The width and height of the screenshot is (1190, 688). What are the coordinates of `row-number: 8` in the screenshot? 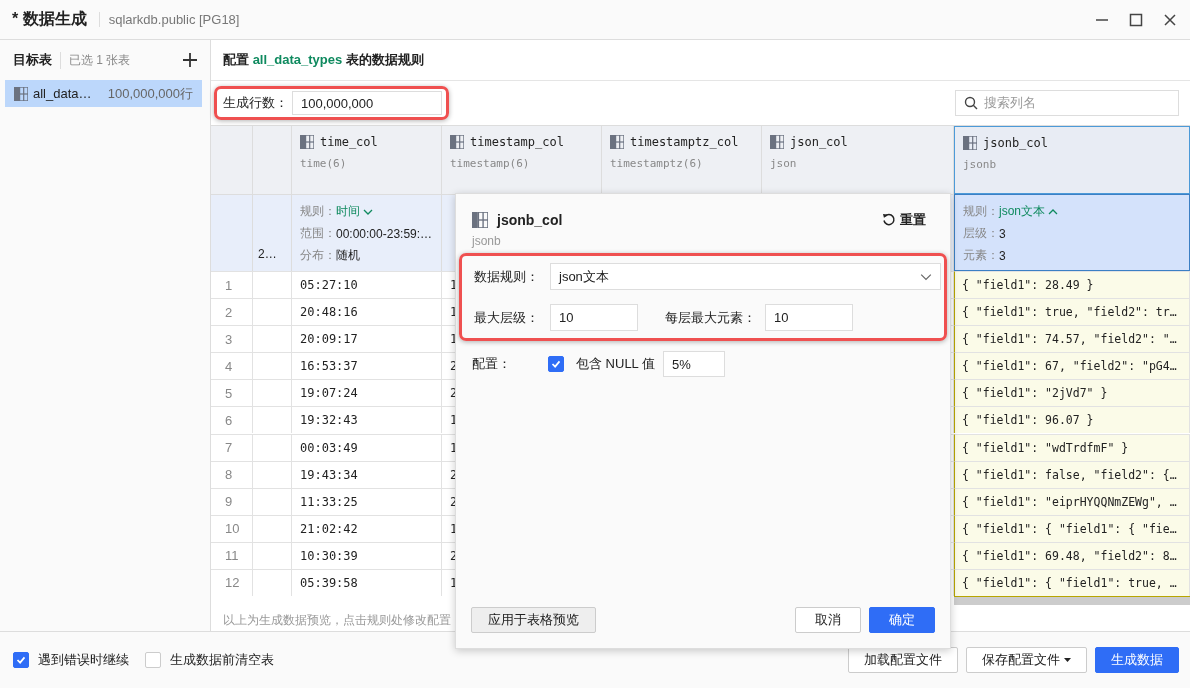 It's located at (232, 474).